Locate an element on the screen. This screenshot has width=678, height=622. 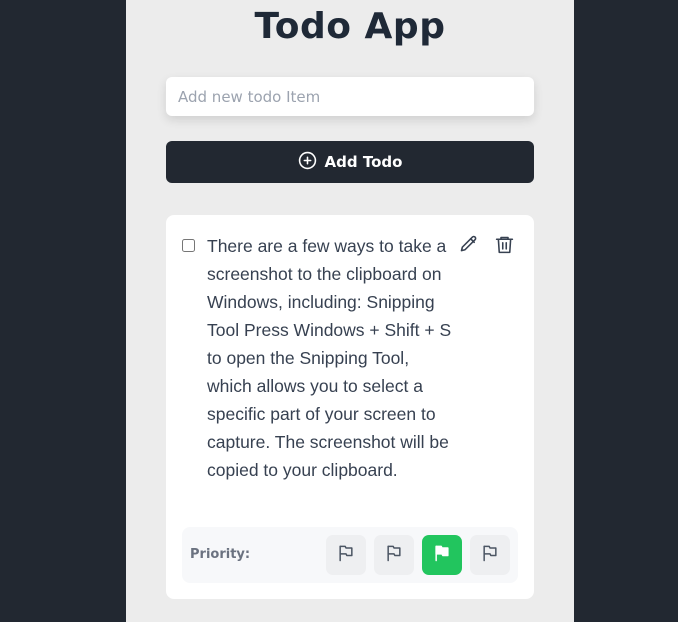
priority-3-button is located at coordinates (442, 555).